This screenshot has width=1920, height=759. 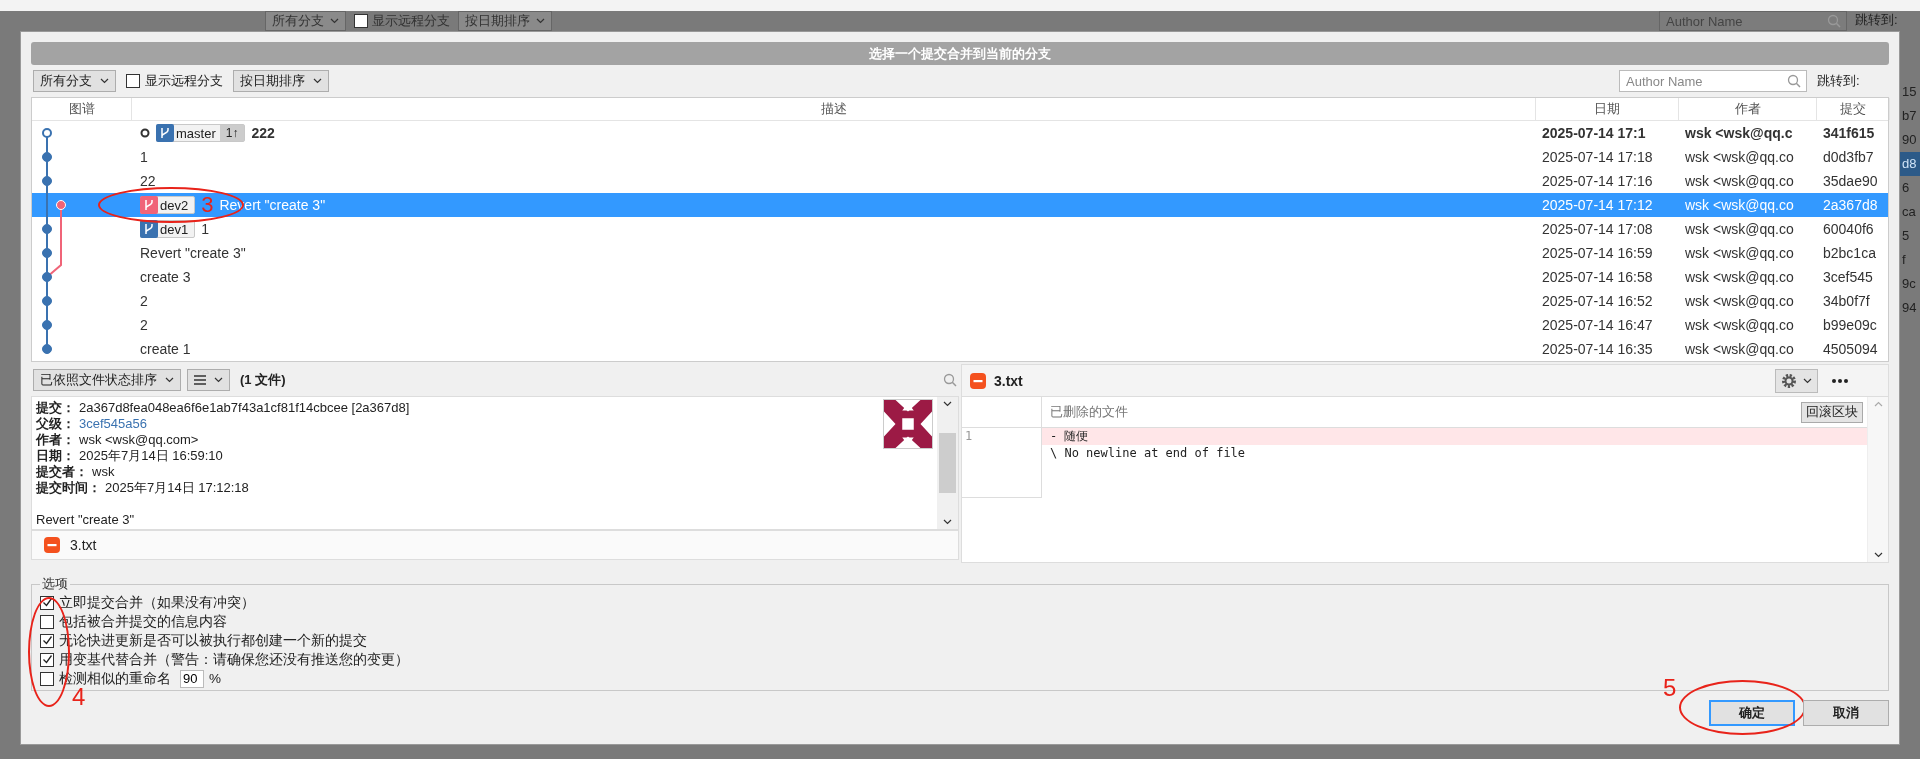 What do you see at coordinates (1597, 325) in the screenshot?
I see `date-cell-text: 2025-07-14 16:47` at bounding box center [1597, 325].